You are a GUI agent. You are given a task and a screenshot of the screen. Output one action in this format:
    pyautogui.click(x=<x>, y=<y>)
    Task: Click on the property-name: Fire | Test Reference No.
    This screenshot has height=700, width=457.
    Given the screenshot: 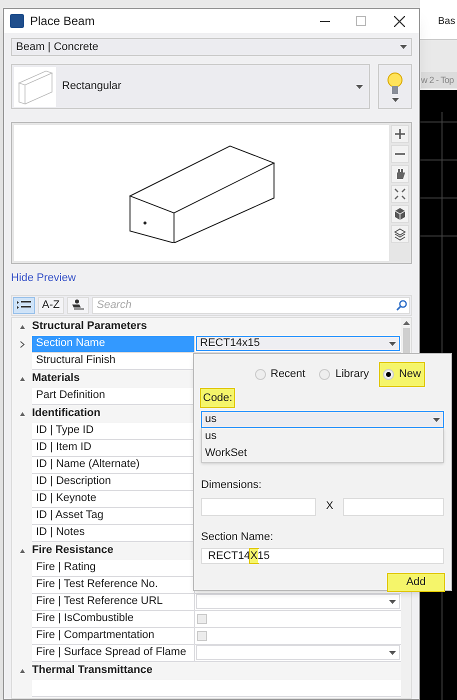 What is the action you would take?
    pyautogui.click(x=113, y=585)
    